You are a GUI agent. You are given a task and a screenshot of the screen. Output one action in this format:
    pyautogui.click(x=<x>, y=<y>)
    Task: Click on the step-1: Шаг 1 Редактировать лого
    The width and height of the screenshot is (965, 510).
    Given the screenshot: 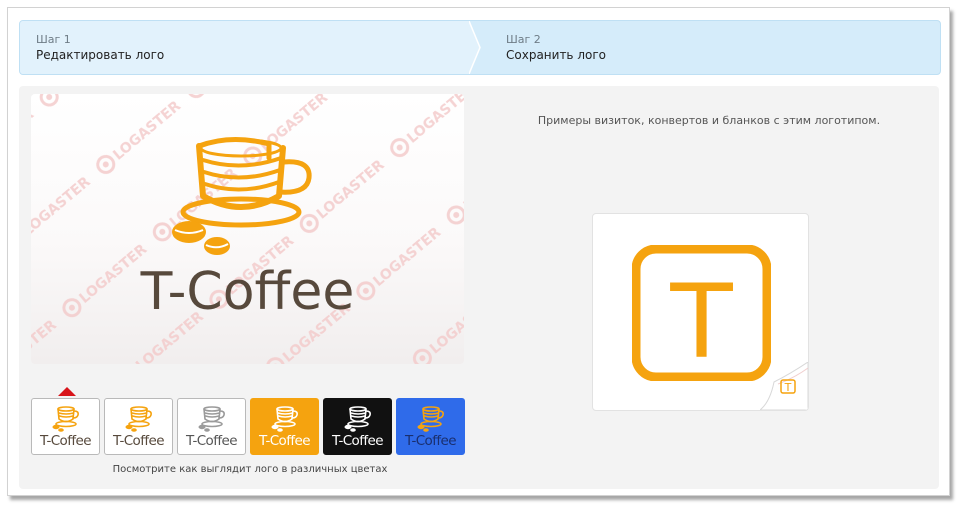 What is the action you would take?
    pyautogui.click(x=100, y=48)
    